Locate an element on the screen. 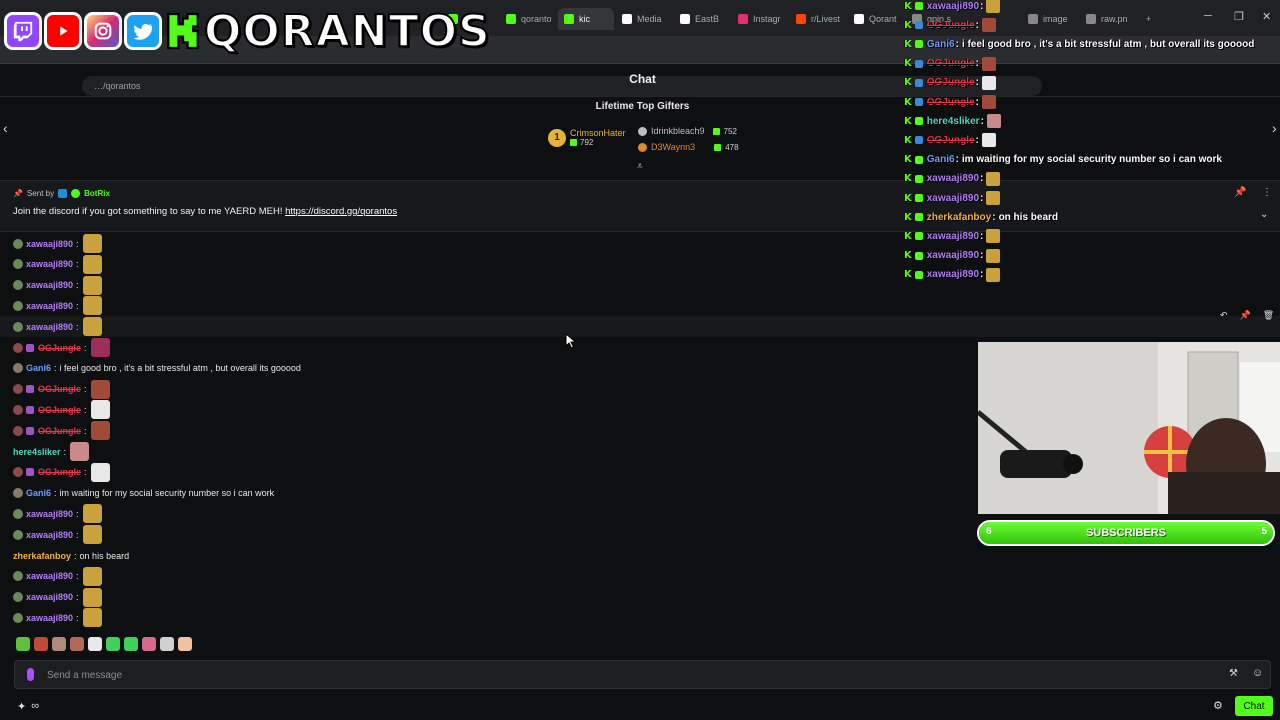  points-icon: ✦ is located at coordinates (21, 706).